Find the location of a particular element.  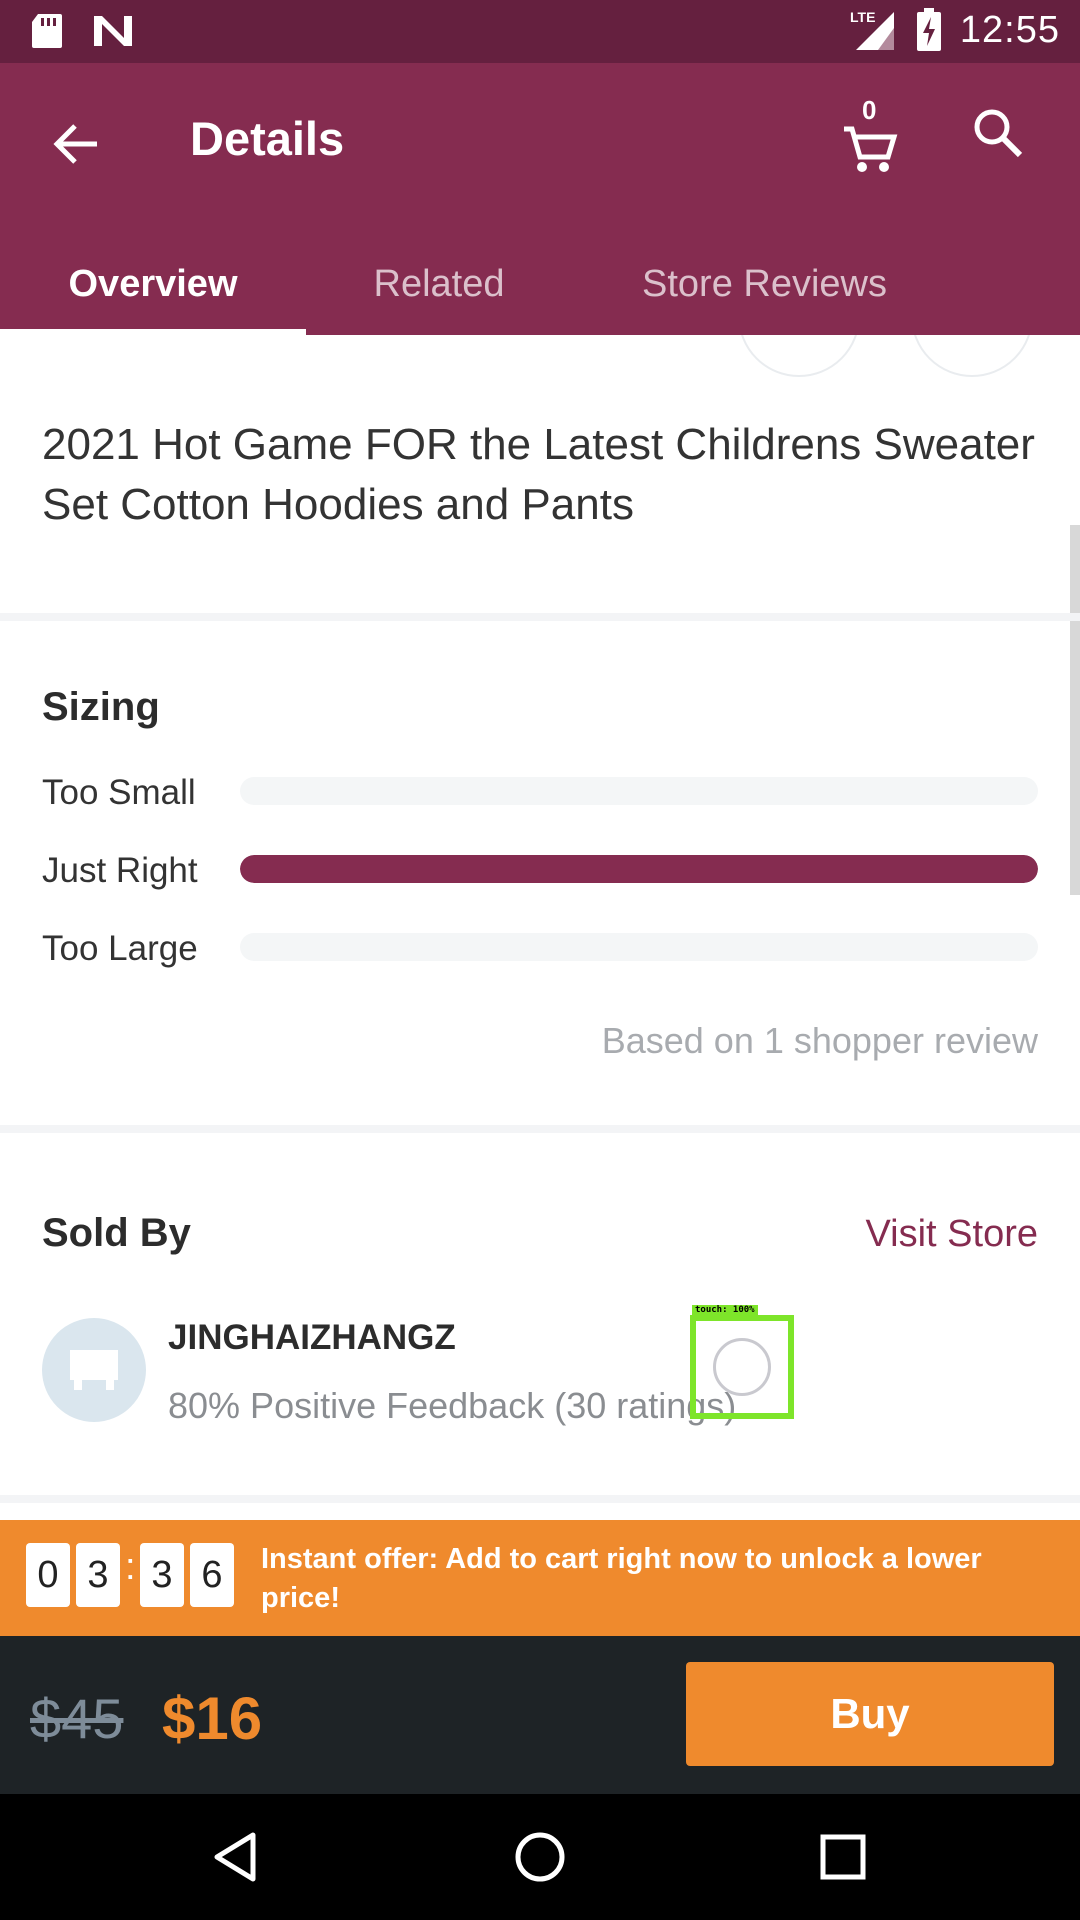

countdown-digit: 6 is located at coordinates (212, 1575).